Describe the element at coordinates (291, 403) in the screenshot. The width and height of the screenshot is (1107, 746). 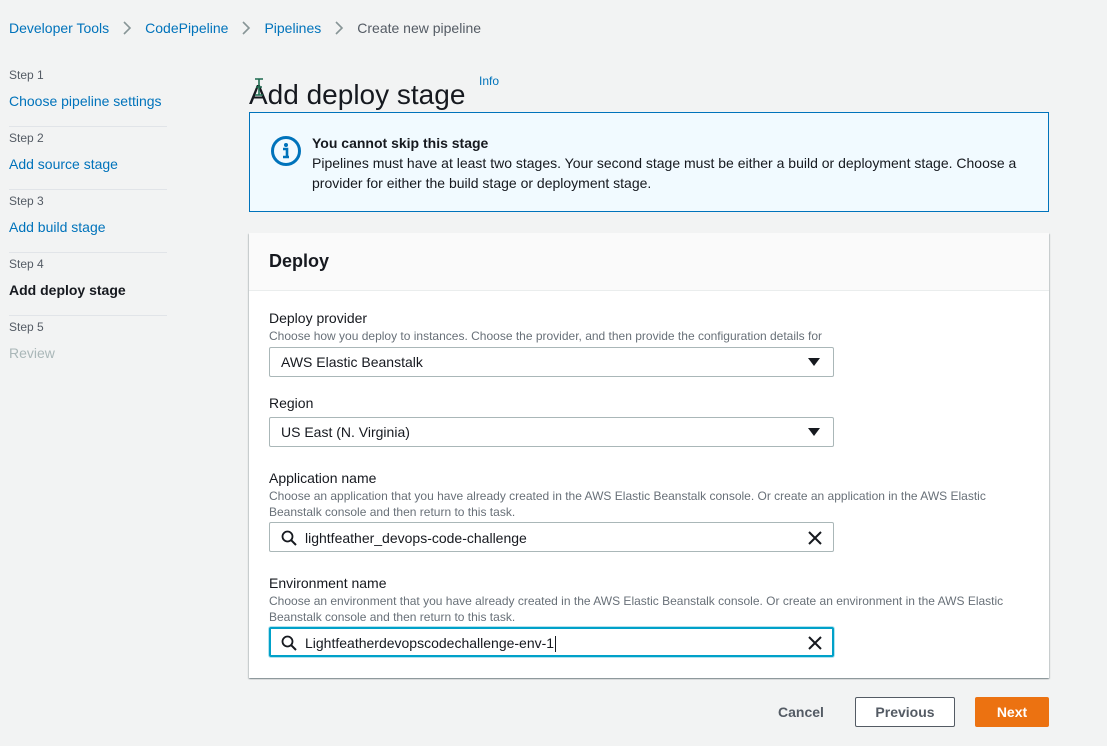
I see `region-label: Region` at that location.